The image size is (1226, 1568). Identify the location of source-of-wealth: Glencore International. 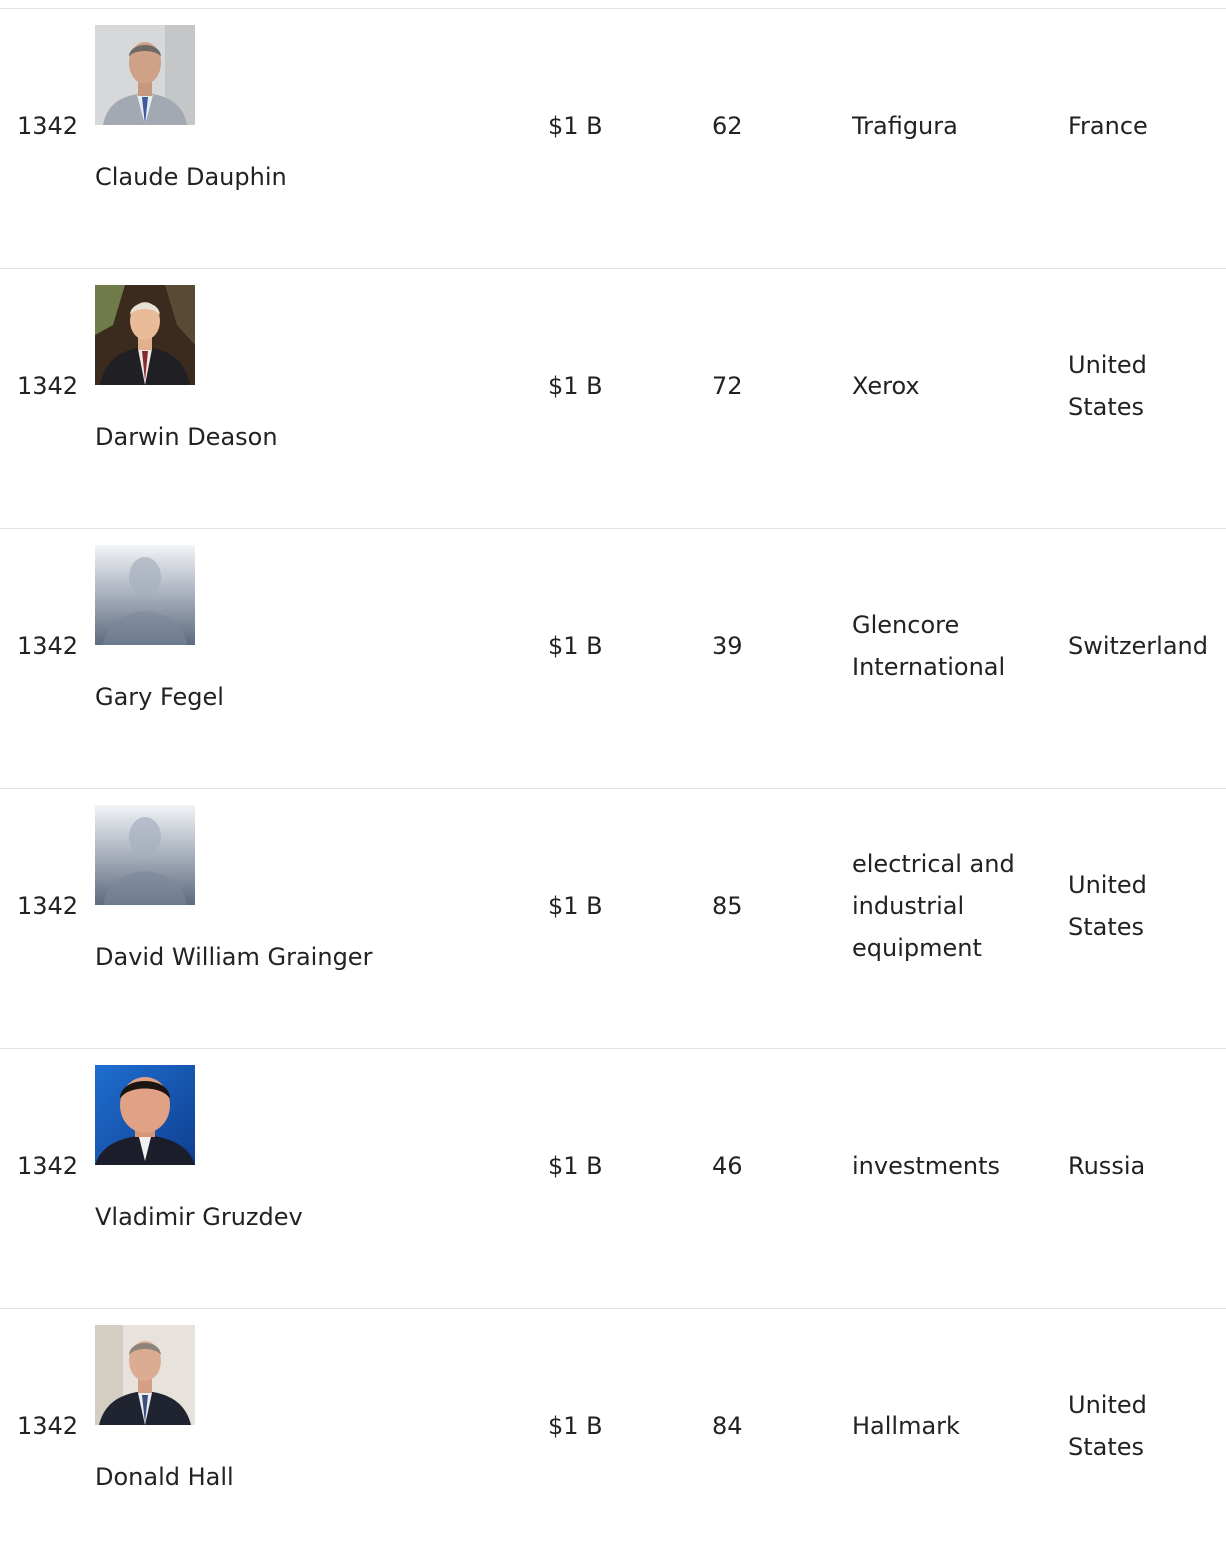
(929, 646).